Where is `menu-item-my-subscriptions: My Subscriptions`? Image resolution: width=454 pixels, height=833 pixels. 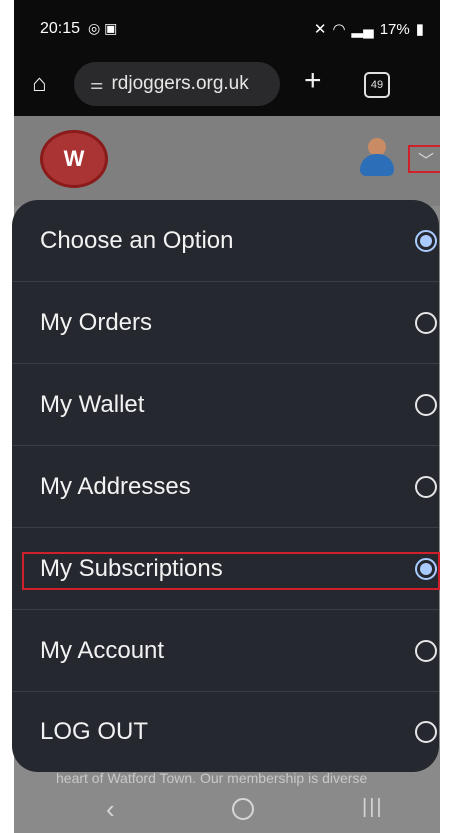 menu-item-my-subscriptions: My Subscriptions is located at coordinates (225, 569).